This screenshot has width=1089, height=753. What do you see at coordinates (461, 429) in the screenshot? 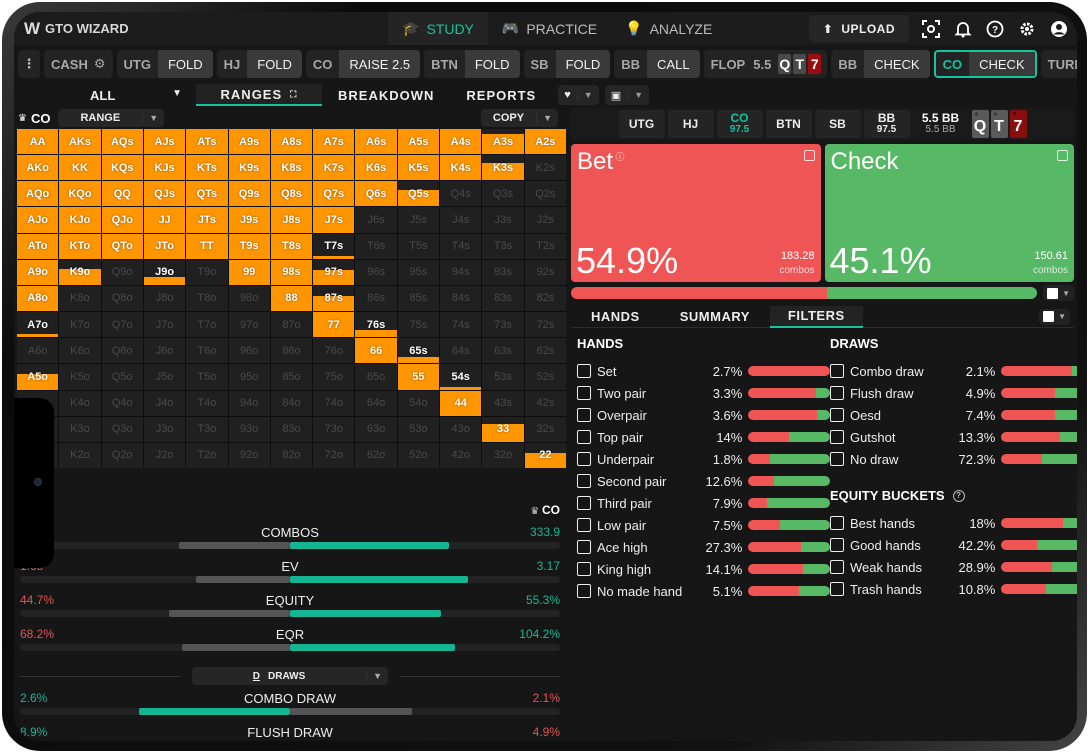
I see `hand-cell: 43o` at bounding box center [461, 429].